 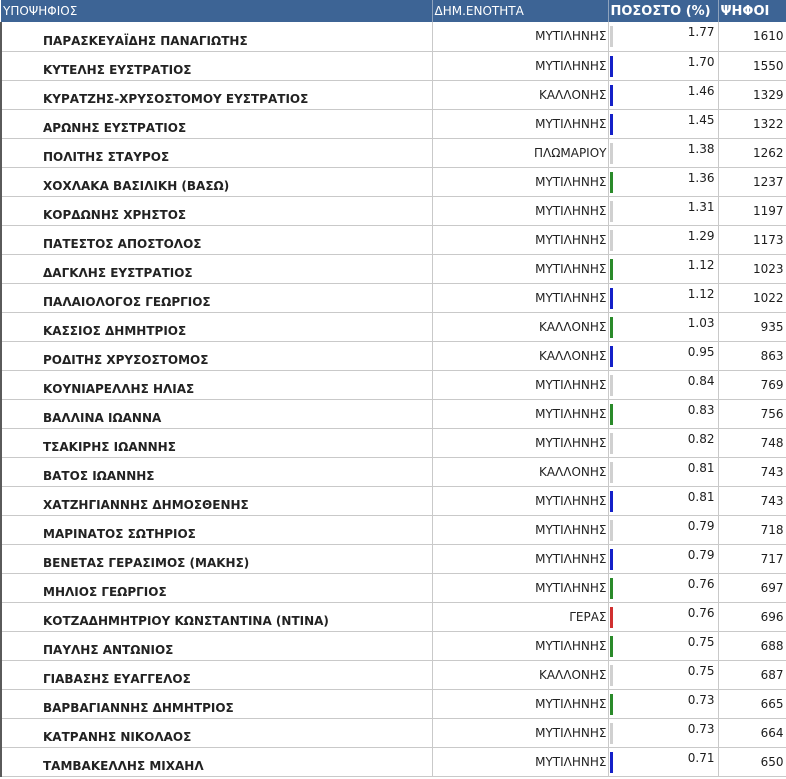 What do you see at coordinates (663, 385) in the screenshot?
I see `percent-cell: 0.84` at bounding box center [663, 385].